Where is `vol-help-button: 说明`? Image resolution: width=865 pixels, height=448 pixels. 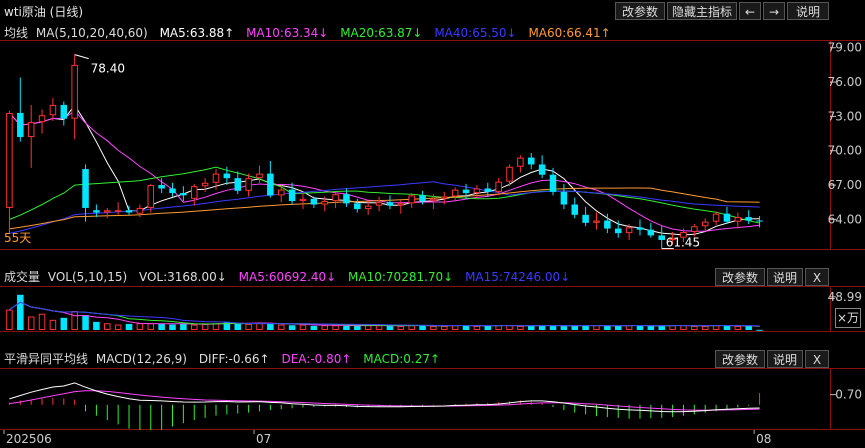
vol-help-button: 说明 is located at coordinates (785, 277).